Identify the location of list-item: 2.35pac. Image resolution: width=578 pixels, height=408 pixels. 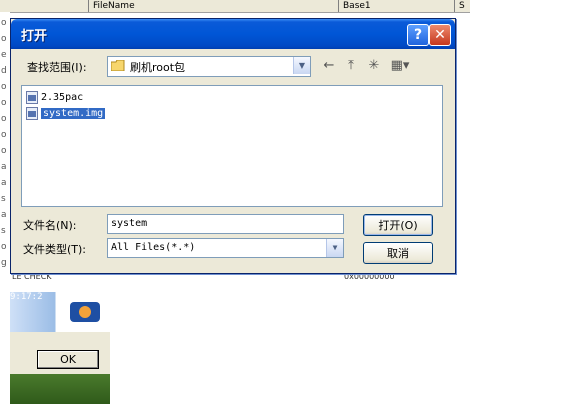
(54, 97).